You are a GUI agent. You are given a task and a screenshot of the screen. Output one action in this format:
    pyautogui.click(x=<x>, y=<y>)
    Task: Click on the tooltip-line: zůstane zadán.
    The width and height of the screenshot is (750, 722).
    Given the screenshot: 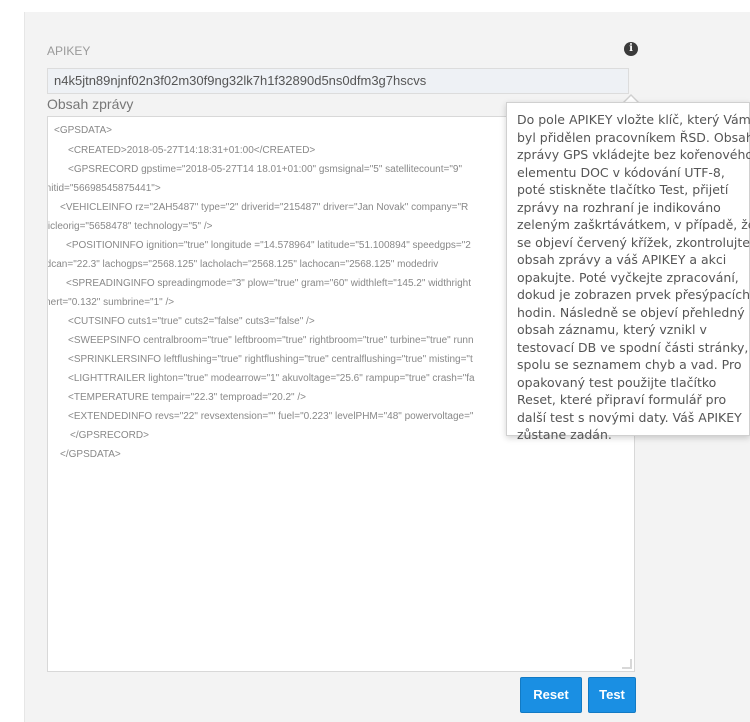 What is the action you would take?
    pyautogui.click(x=564, y=434)
    